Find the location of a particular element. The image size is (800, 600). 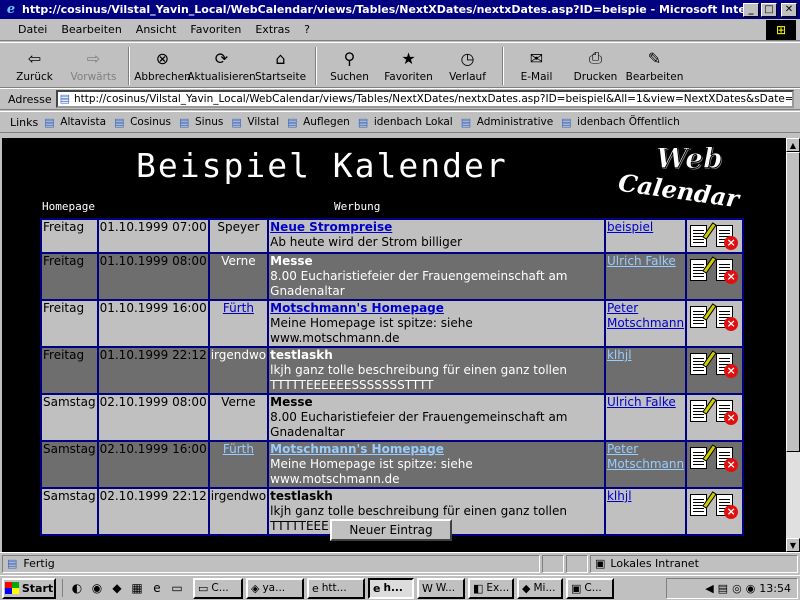

links-label: Links is located at coordinates (24, 122).